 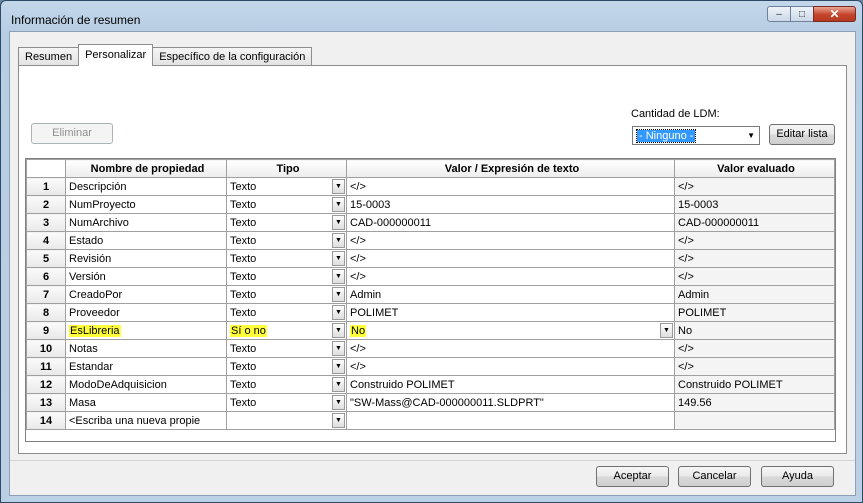 I want to click on property-name-cell: Estandar, so click(x=146, y=366).